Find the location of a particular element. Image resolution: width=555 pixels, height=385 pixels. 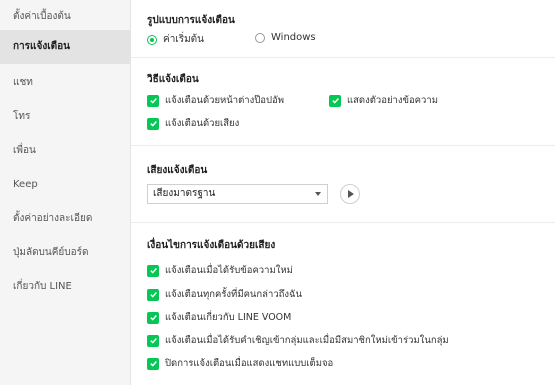

method-section-title: วิธีแจ้งเตือน is located at coordinates (173, 79).